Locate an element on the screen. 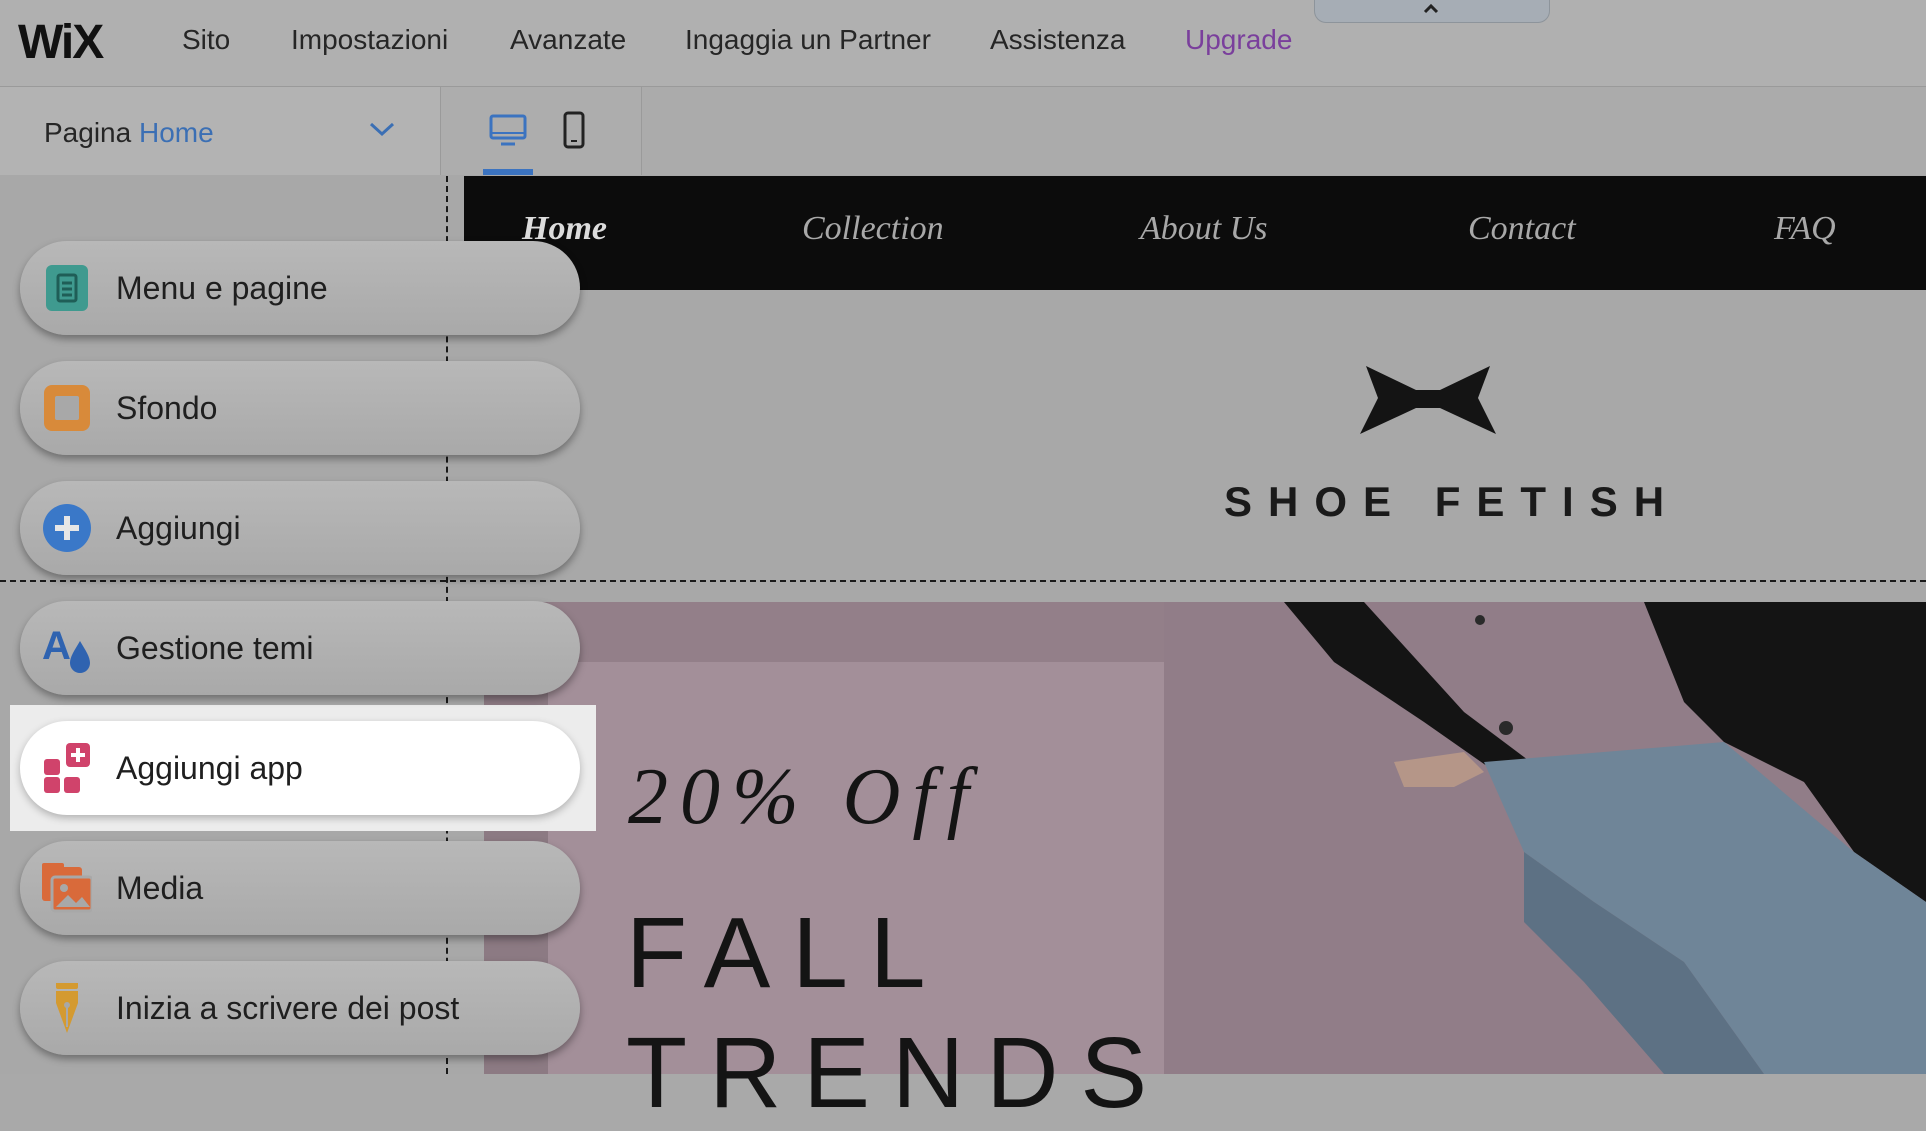 Image resolution: width=1926 pixels, height=1131 pixels. background-icon is located at coordinates (67, 408).